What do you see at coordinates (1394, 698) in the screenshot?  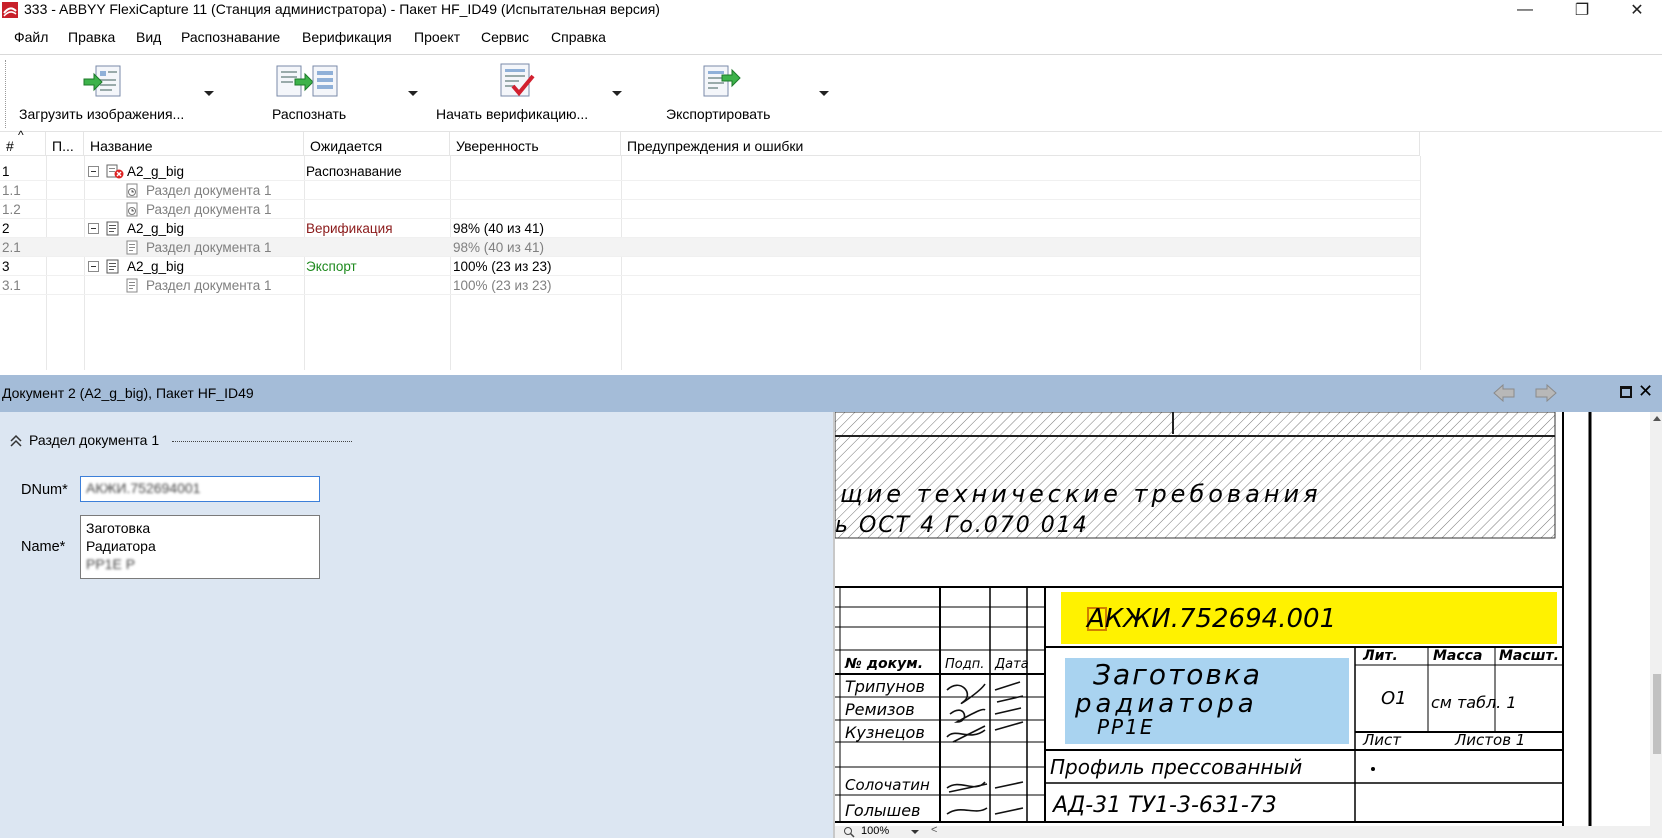 I see `drawing-text: О1` at bounding box center [1394, 698].